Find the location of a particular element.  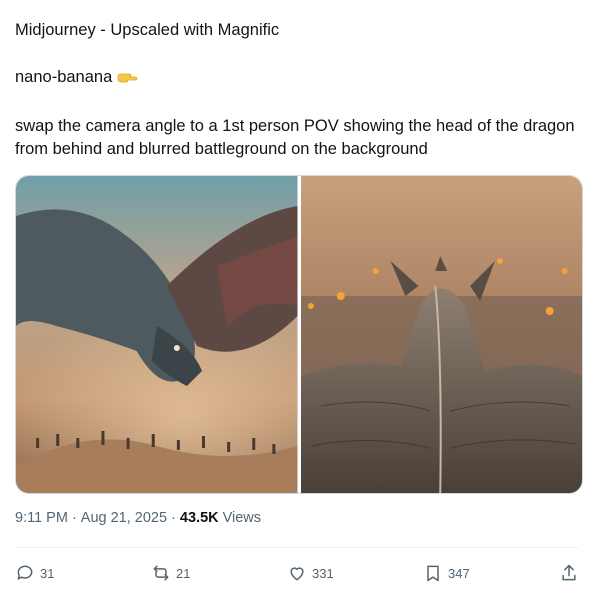

views-label: Views is located at coordinates (242, 518).